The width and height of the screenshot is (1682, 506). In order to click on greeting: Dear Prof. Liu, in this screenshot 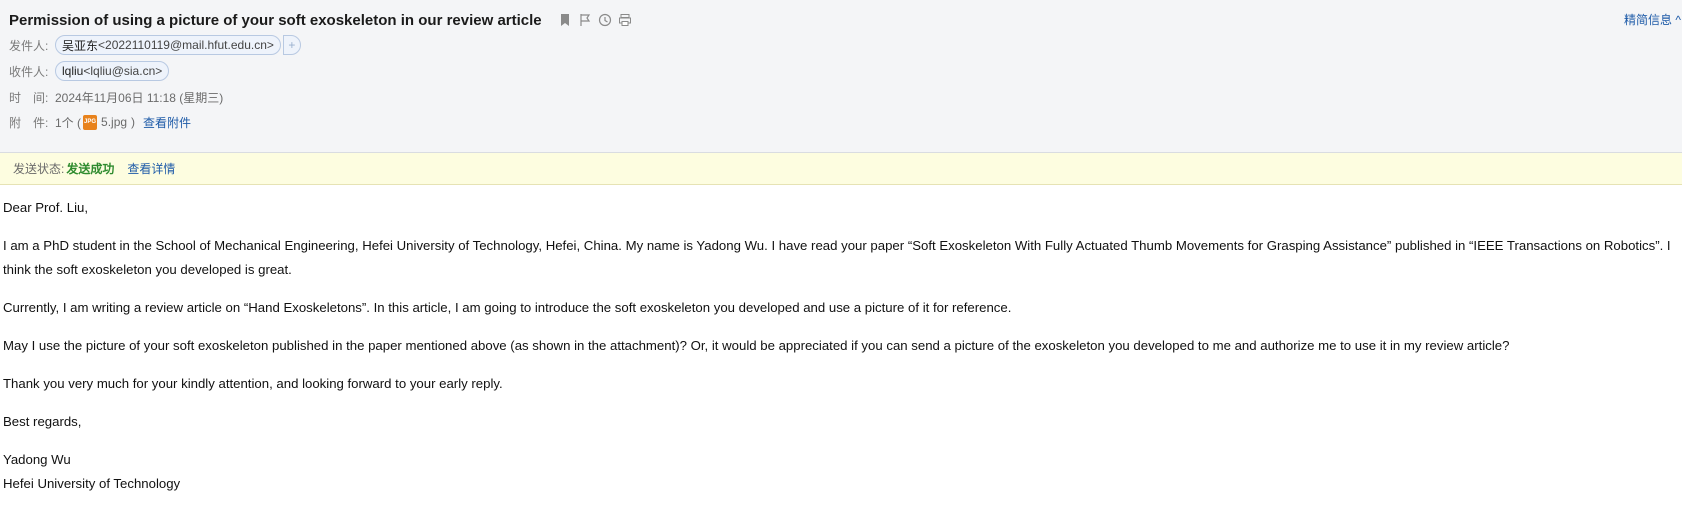, I will do `click(46, 207)`.